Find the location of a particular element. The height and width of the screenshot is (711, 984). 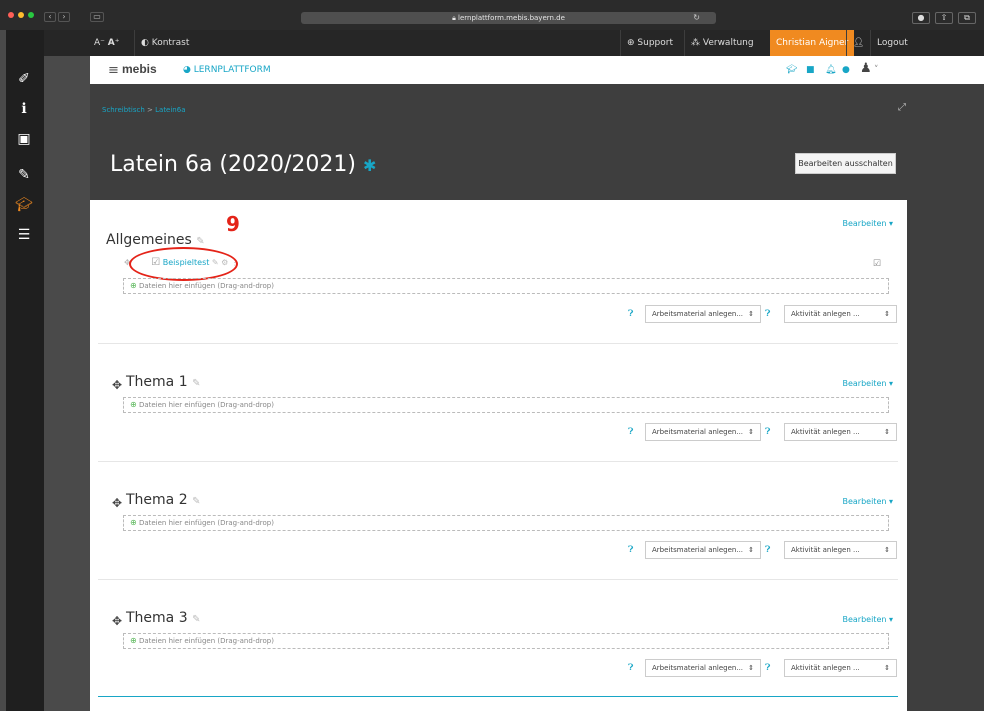

courses-icon: 🎓︎ is located at coordinates (791, 70).